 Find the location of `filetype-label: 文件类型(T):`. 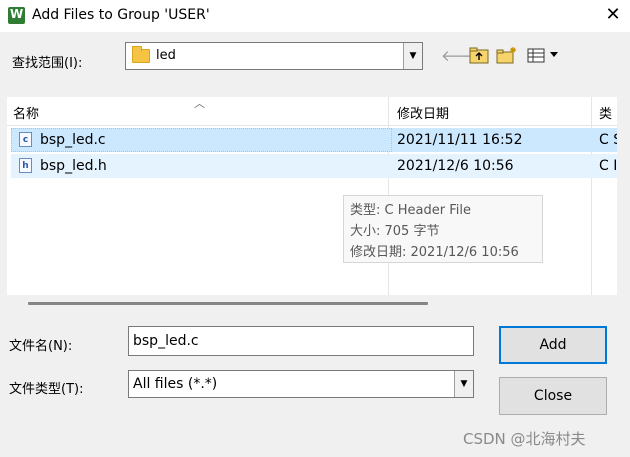

filetype-label: 文件类型(T): is located at coordinates (46, 389).